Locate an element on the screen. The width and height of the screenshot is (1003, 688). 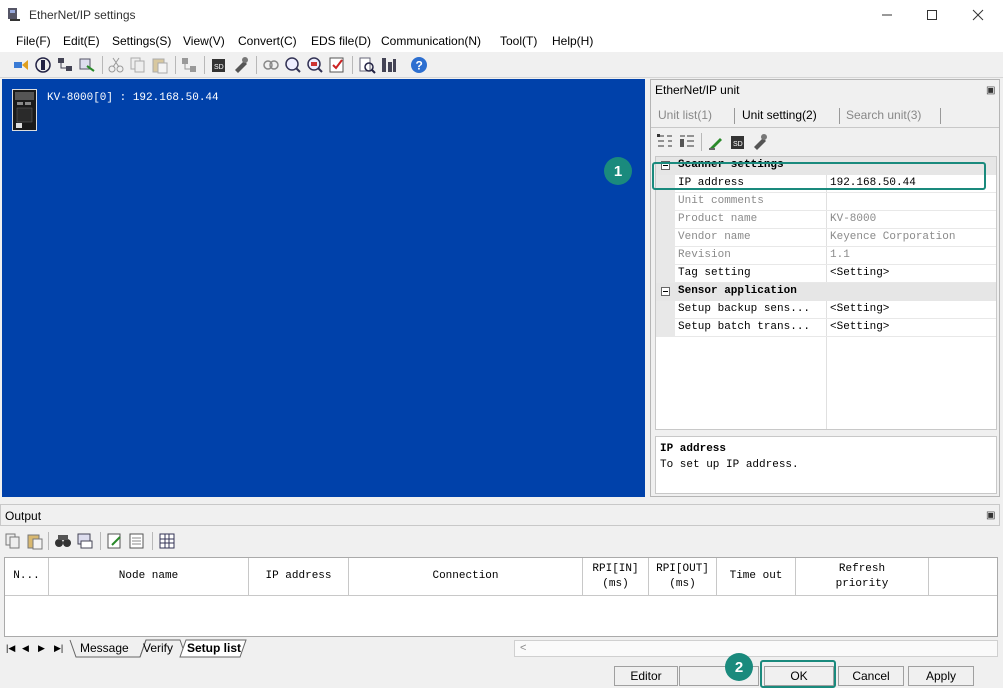
property-row-setup-backup: Setup backup sens... <Setting> is located at coordinates (826, 310).